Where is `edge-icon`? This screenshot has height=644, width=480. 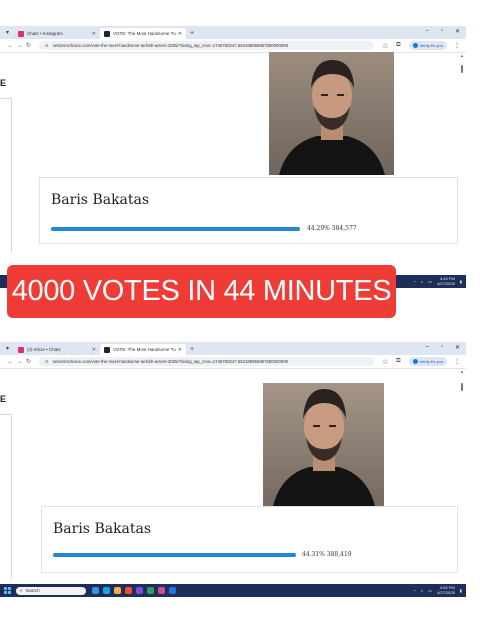
edge-icon is located at coordinates (106, 590).